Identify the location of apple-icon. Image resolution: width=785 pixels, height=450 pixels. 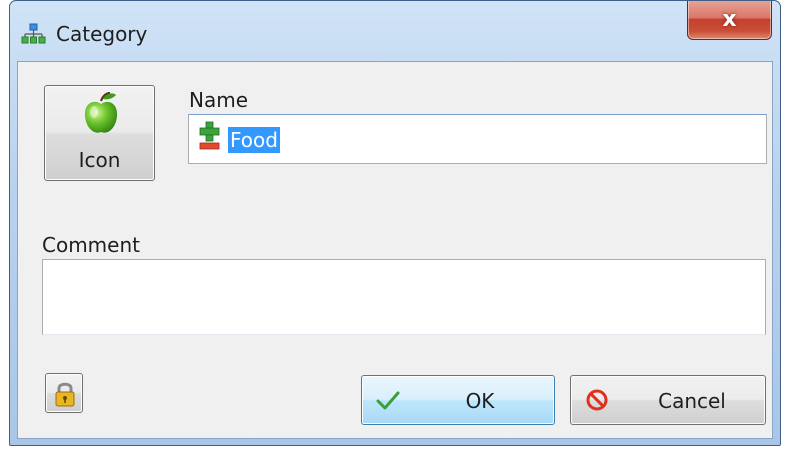
(101, 113).